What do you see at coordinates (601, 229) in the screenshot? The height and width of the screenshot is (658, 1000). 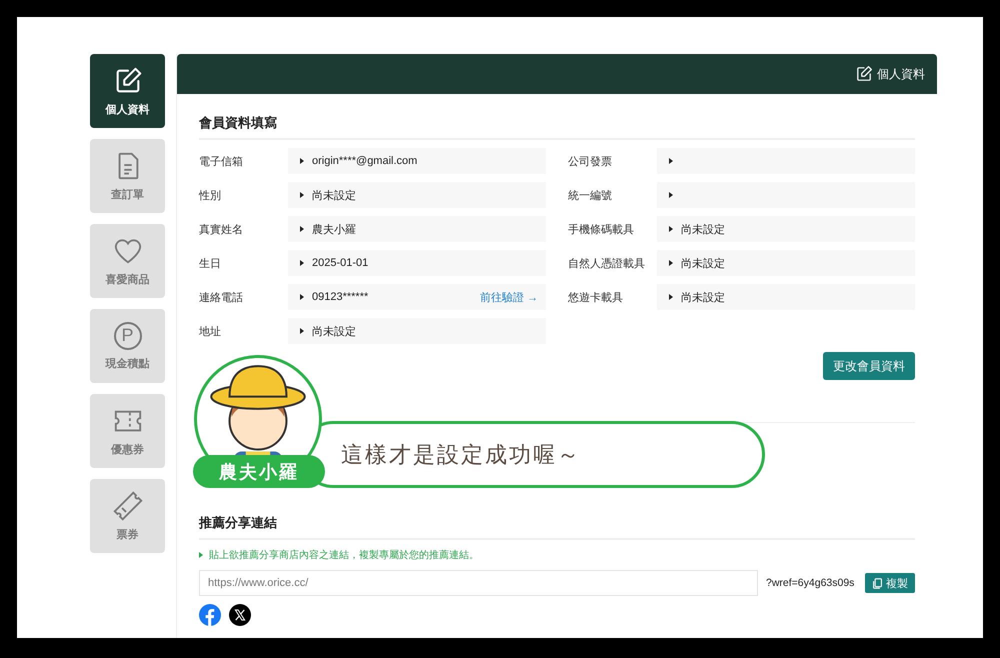 I see `field-label: 手機條碼載具` at bounding box center [601, 229].